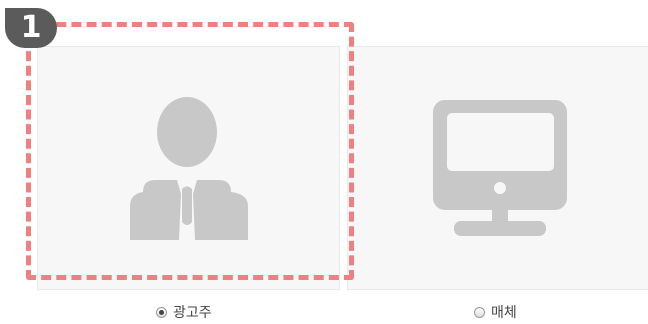  Describe the element at coordinates (479, 312) in the screenshot. I see `radio-media` at that location.